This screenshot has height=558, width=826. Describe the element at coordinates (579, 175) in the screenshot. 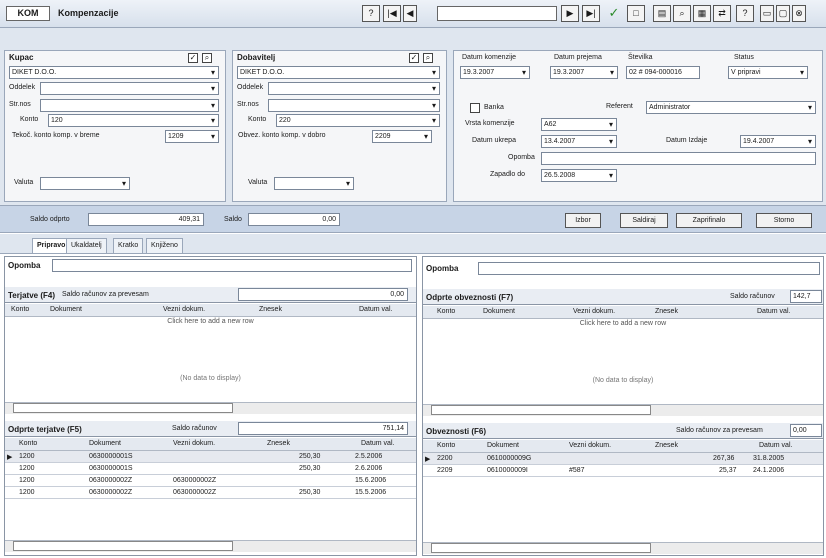

I see `zapadlo-input: 26.5.2008` at that location.